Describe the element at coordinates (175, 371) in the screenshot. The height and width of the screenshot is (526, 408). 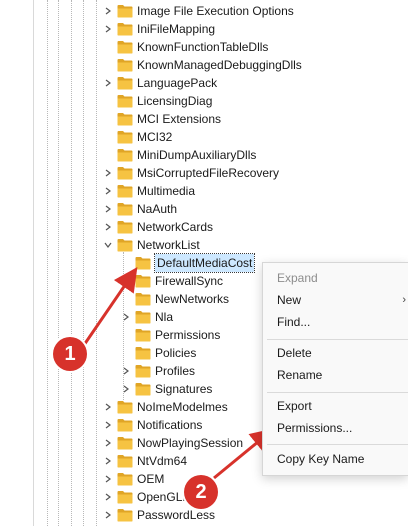
I see `tree-item-label: Profiles` at that location.